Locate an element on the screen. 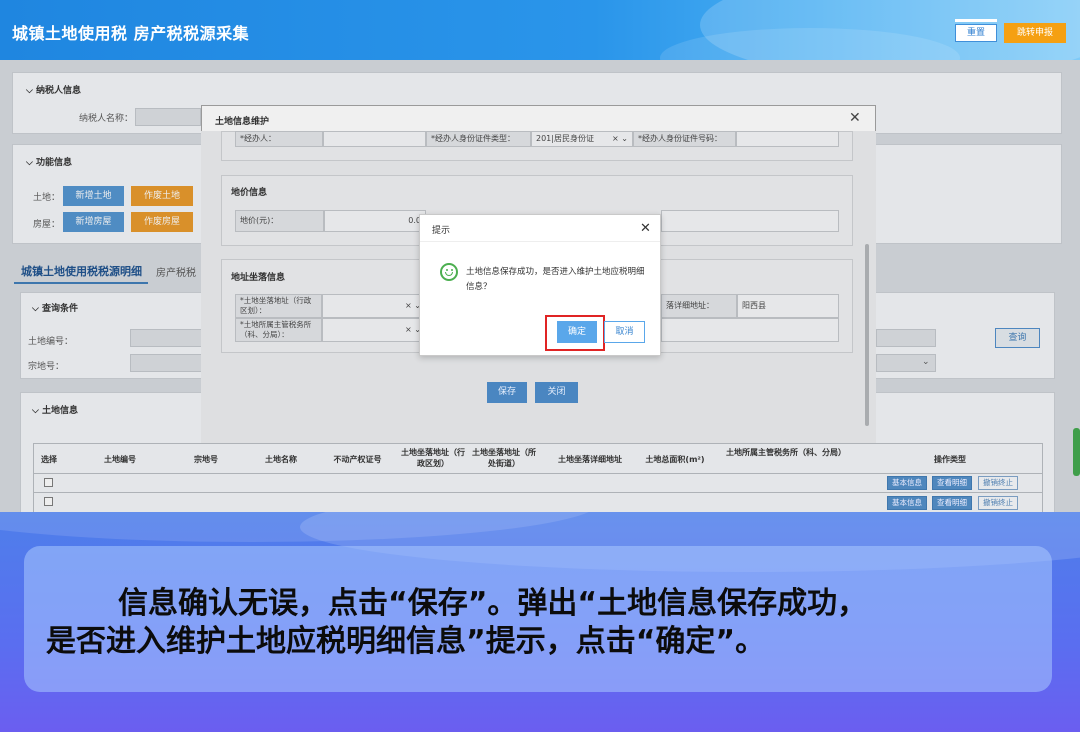 The image size is (1080, 732). table-header-detail-addr: 土地坐落详细地址 is located at coordinates (590, 459).